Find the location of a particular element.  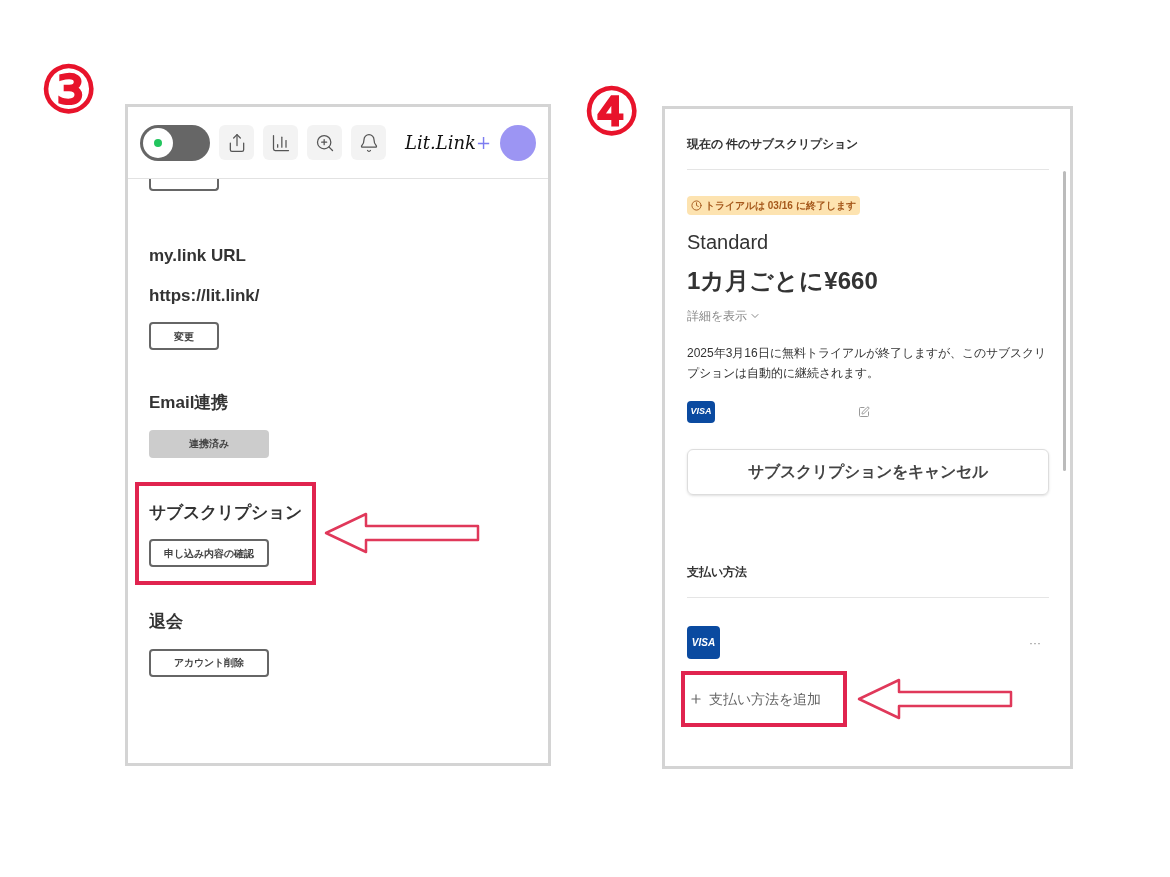

price: 1カ月ごとに¥660 is located at coordinates (783, 281).